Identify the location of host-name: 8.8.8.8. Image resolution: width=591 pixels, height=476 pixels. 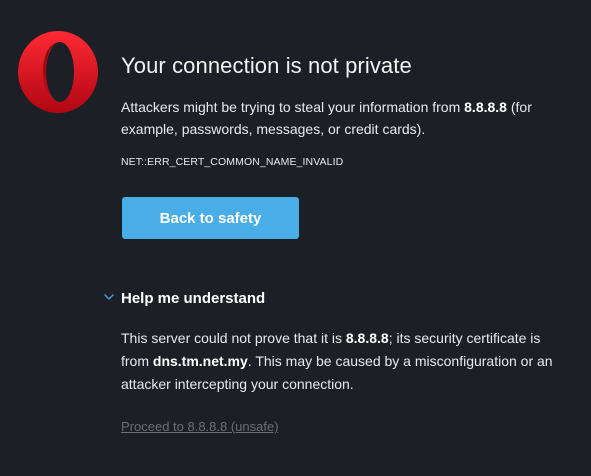
(485, 107).